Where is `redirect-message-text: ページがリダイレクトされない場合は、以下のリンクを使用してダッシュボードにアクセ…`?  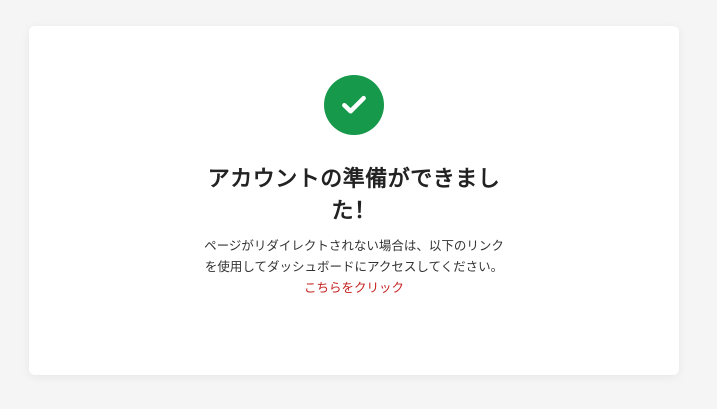
redirect-message-text: ページがリダイレクトされない場合は、以下のリンクを使用してダッシュボードにアクセ… is located at coordinates (354, 256).